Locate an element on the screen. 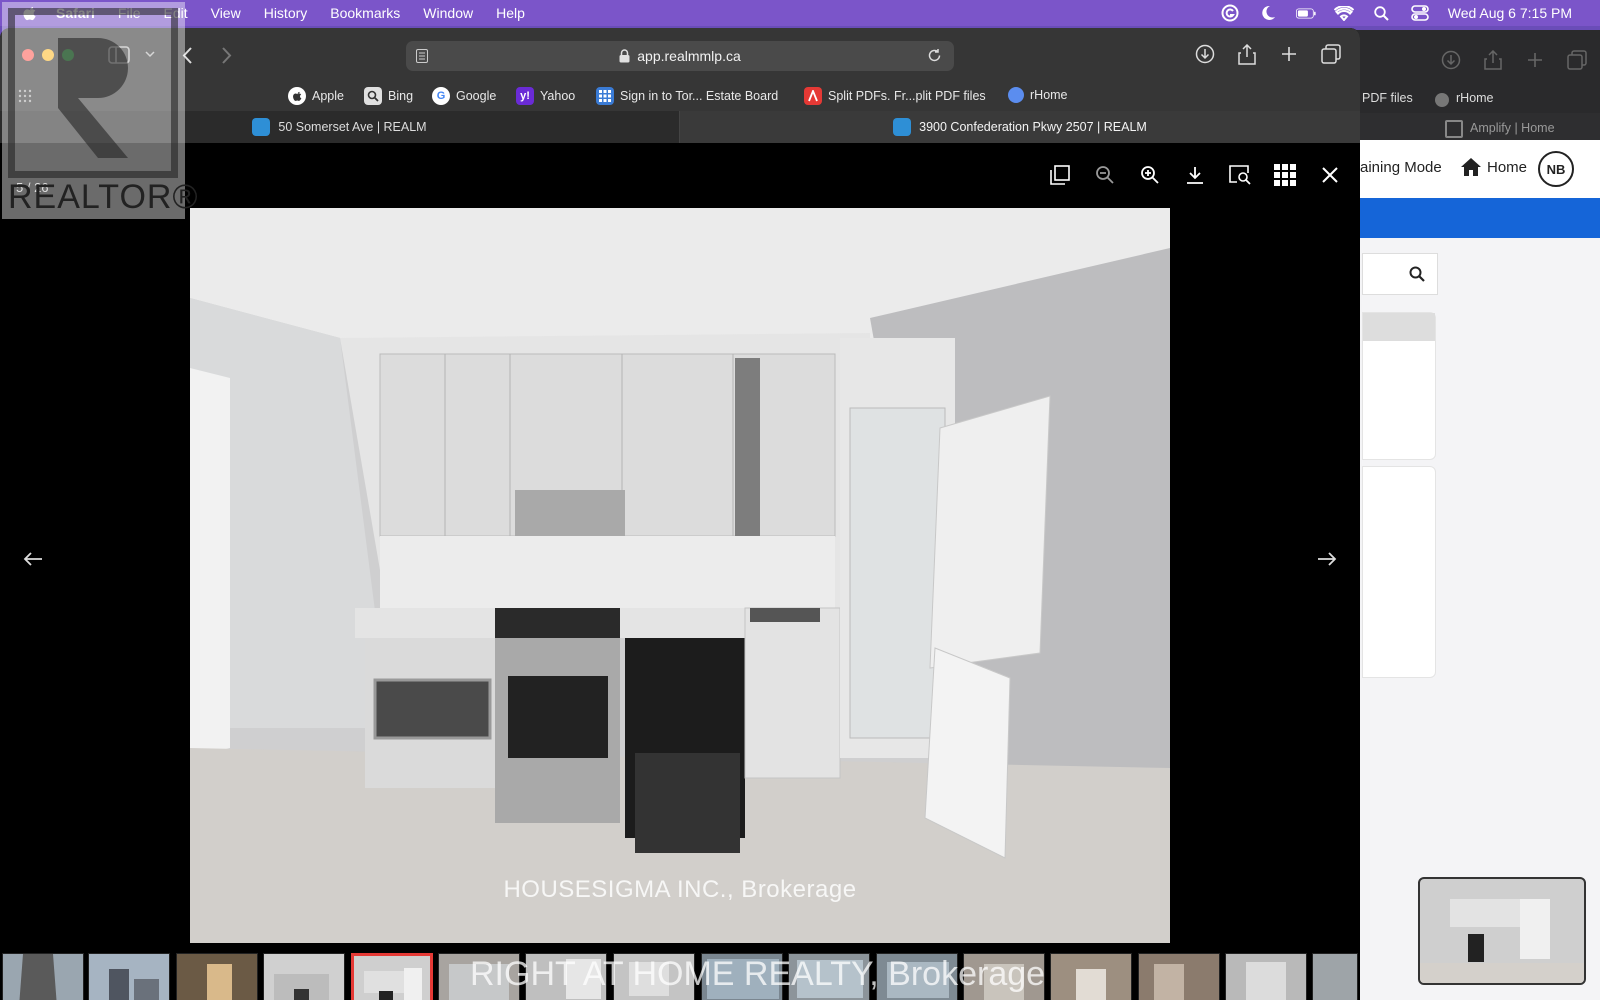 The image size is (1600, 1000). grammarly-icon is located at coordinates (1230, 13).